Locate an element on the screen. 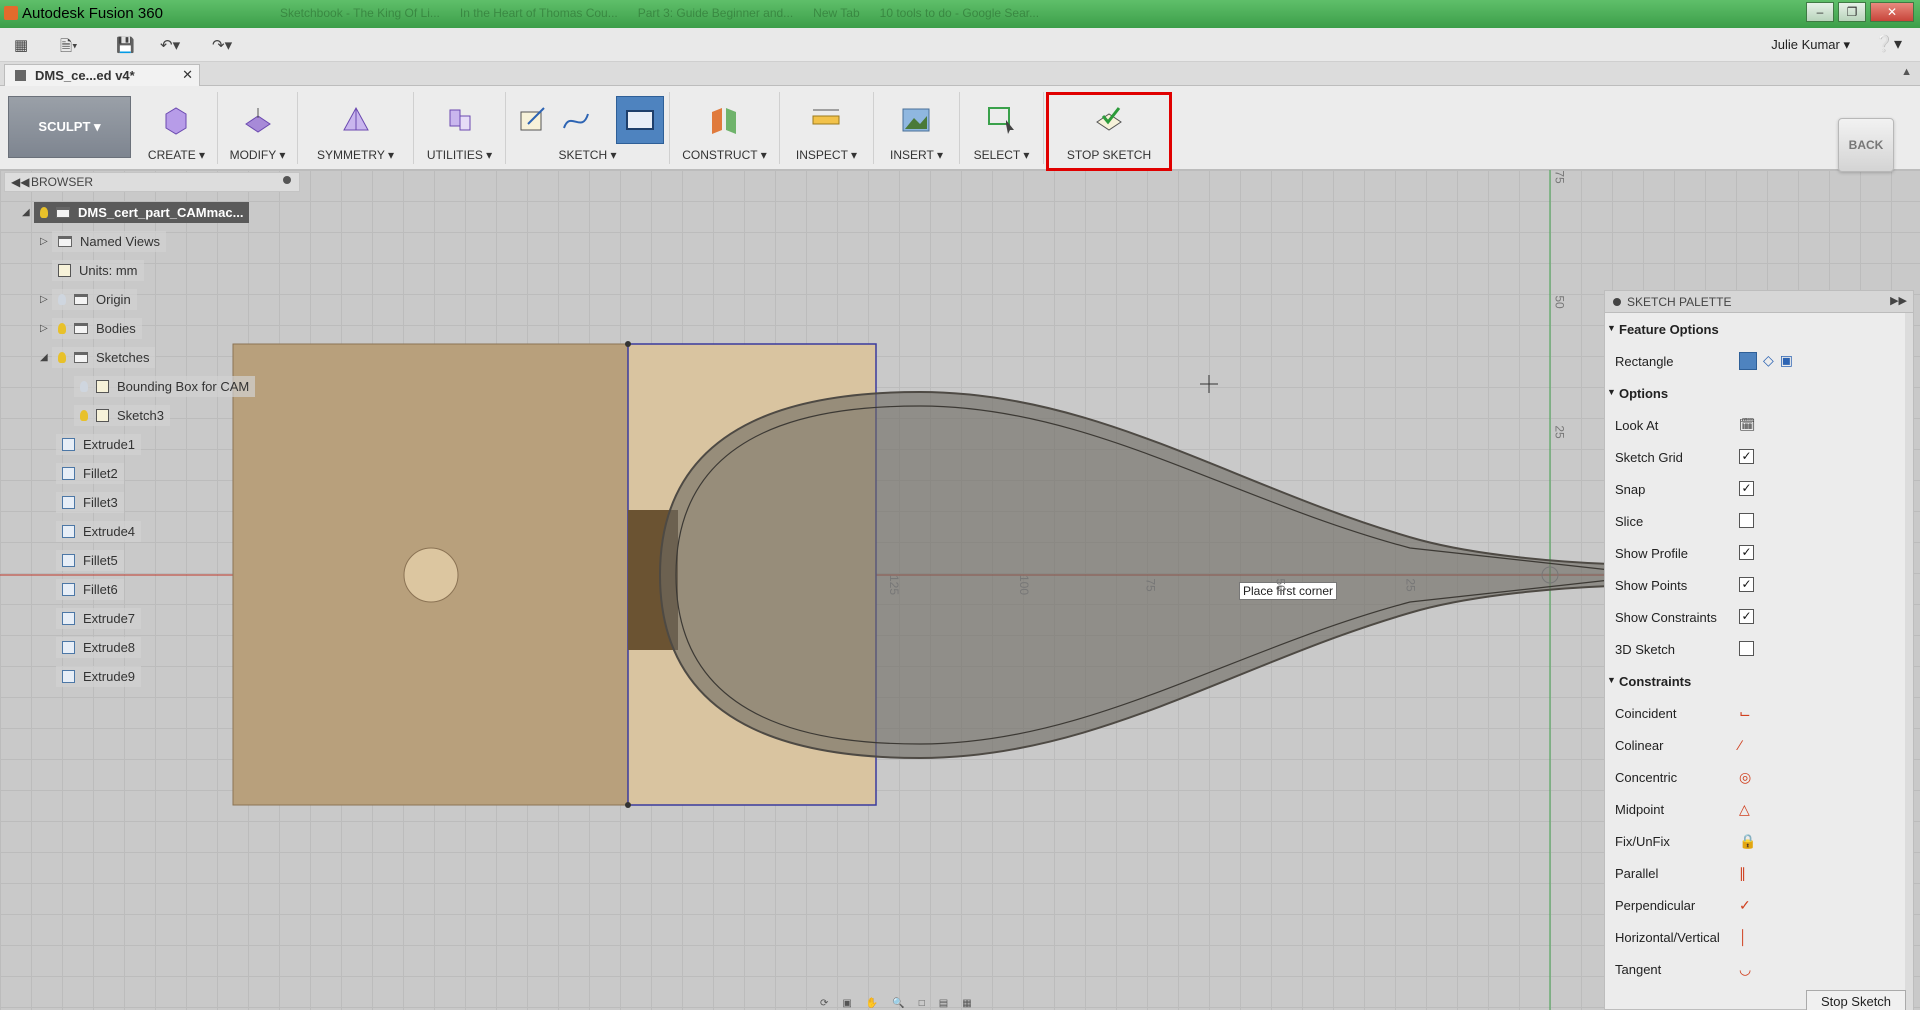 The image size is (1920, 1010). insert-group: INSERT ▾ is located at coordinates (917, 128).